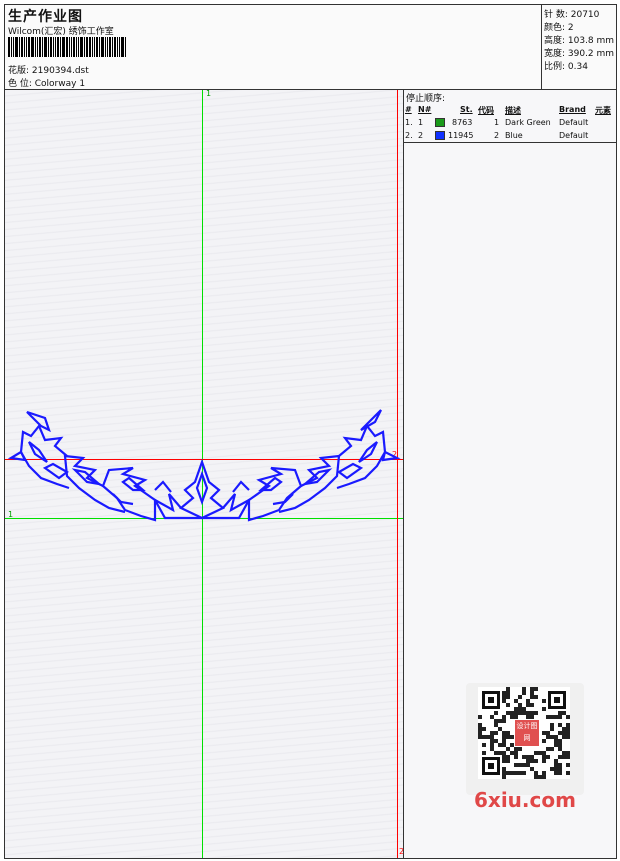 The width and height of the screenshot is (620, 861). What do you see at coordinates (48, 71) in the screenshot?
I see `design-file-label: 花版: 2190394.dst` at bounding box center [48, 71].